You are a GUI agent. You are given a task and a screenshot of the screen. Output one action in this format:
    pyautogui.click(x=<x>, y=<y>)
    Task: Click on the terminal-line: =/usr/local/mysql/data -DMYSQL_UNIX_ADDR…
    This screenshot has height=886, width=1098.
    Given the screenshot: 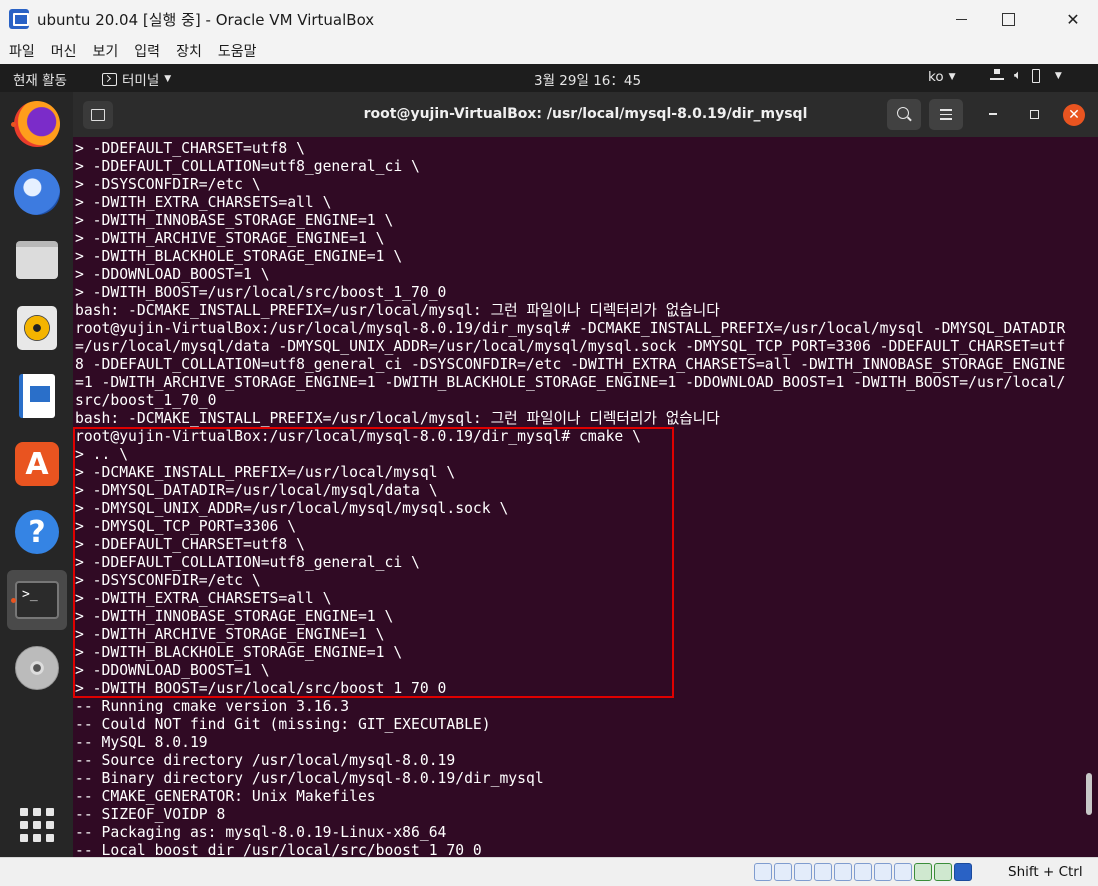 What is the action you would take?
    pyautogui.click(x=570, y=346)
    